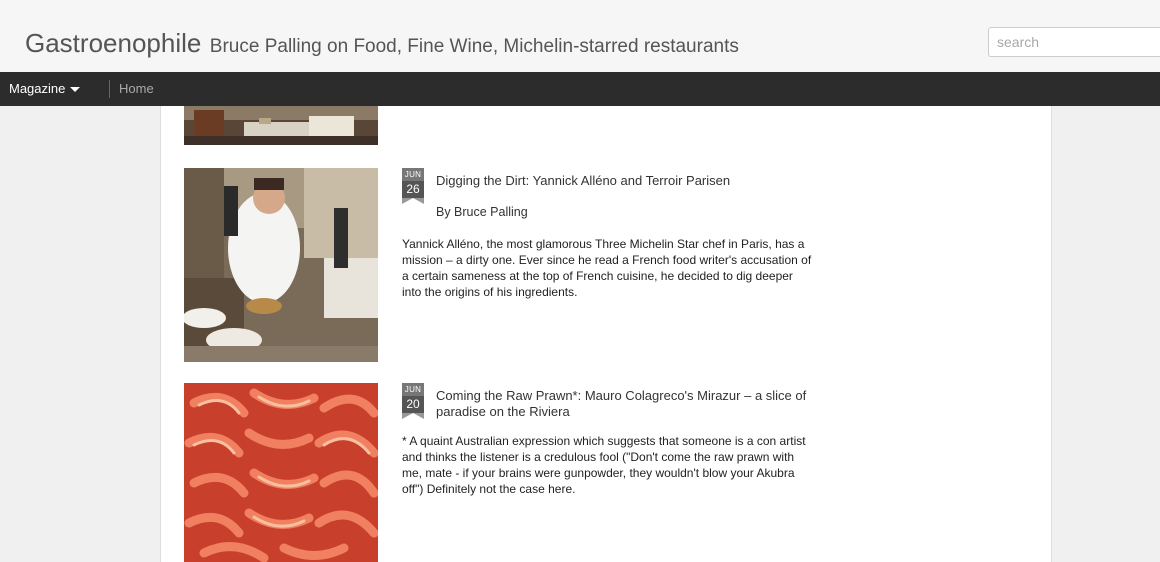  What do you see at coordinates (413, 189) in the screenshot?
I see `post-day: 26` at bounding box center [413, 189].